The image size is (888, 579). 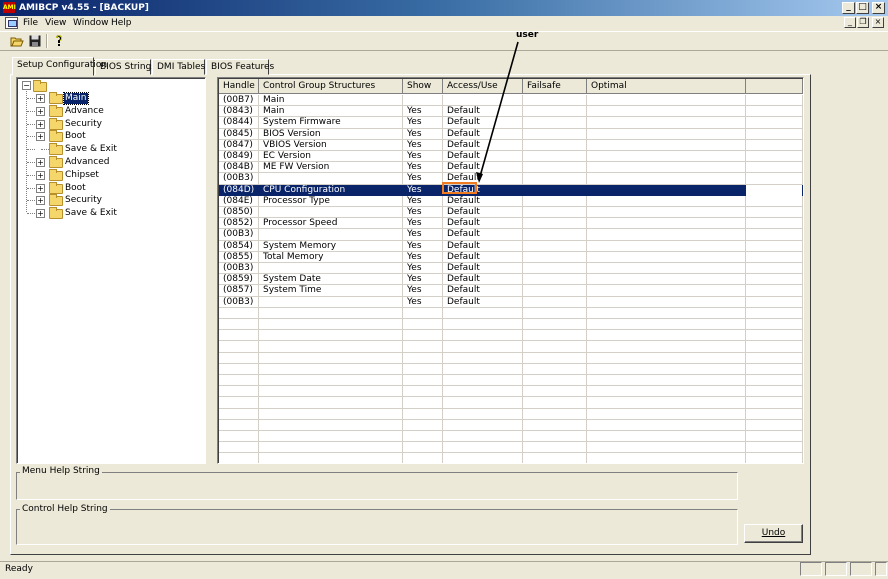 I want to click on table-cell: (084E), so click(x=239, y=201).